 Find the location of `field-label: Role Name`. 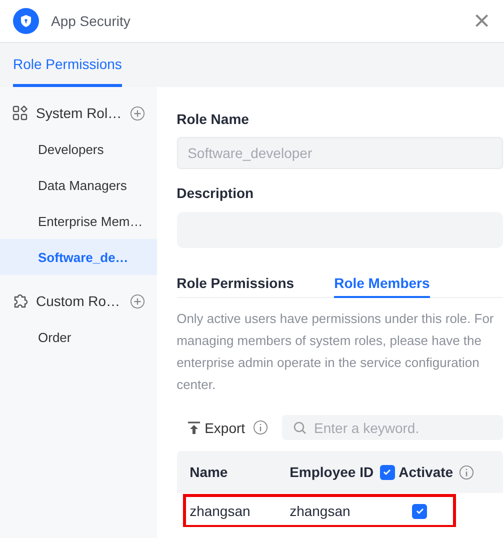

field-label: Role Name is located at coordinates (213, 119).